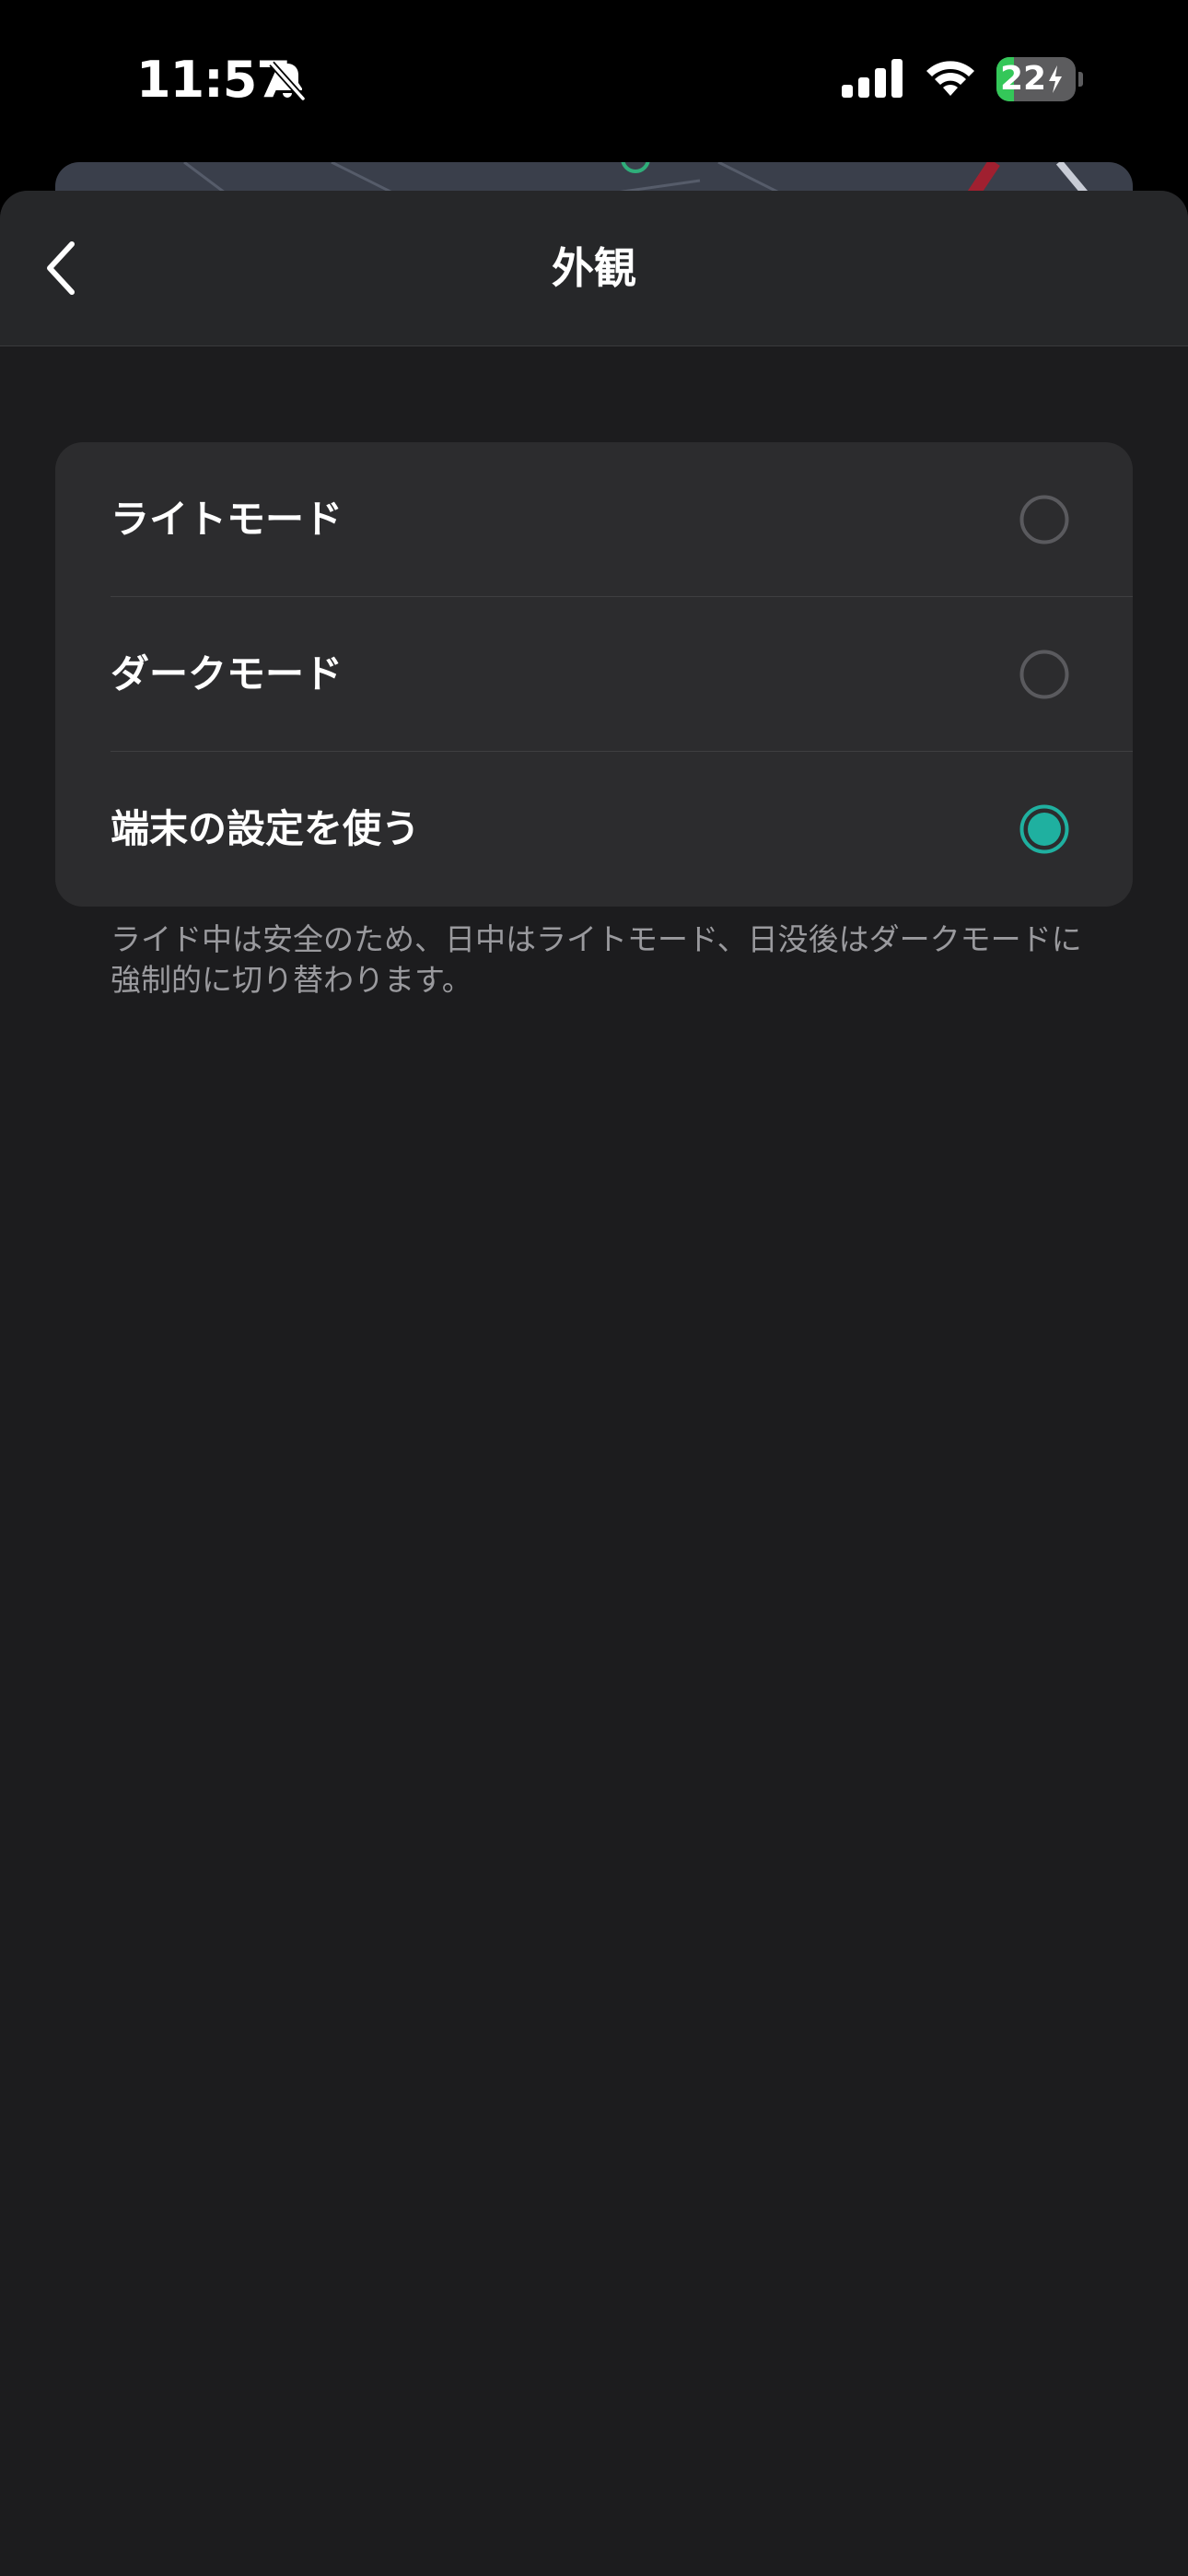 The height and width of the screenshot is (2576, 1188). Describe the element at coordinates (1044, 829) in the screenshot. I see `radio-selected-icon` at that location.